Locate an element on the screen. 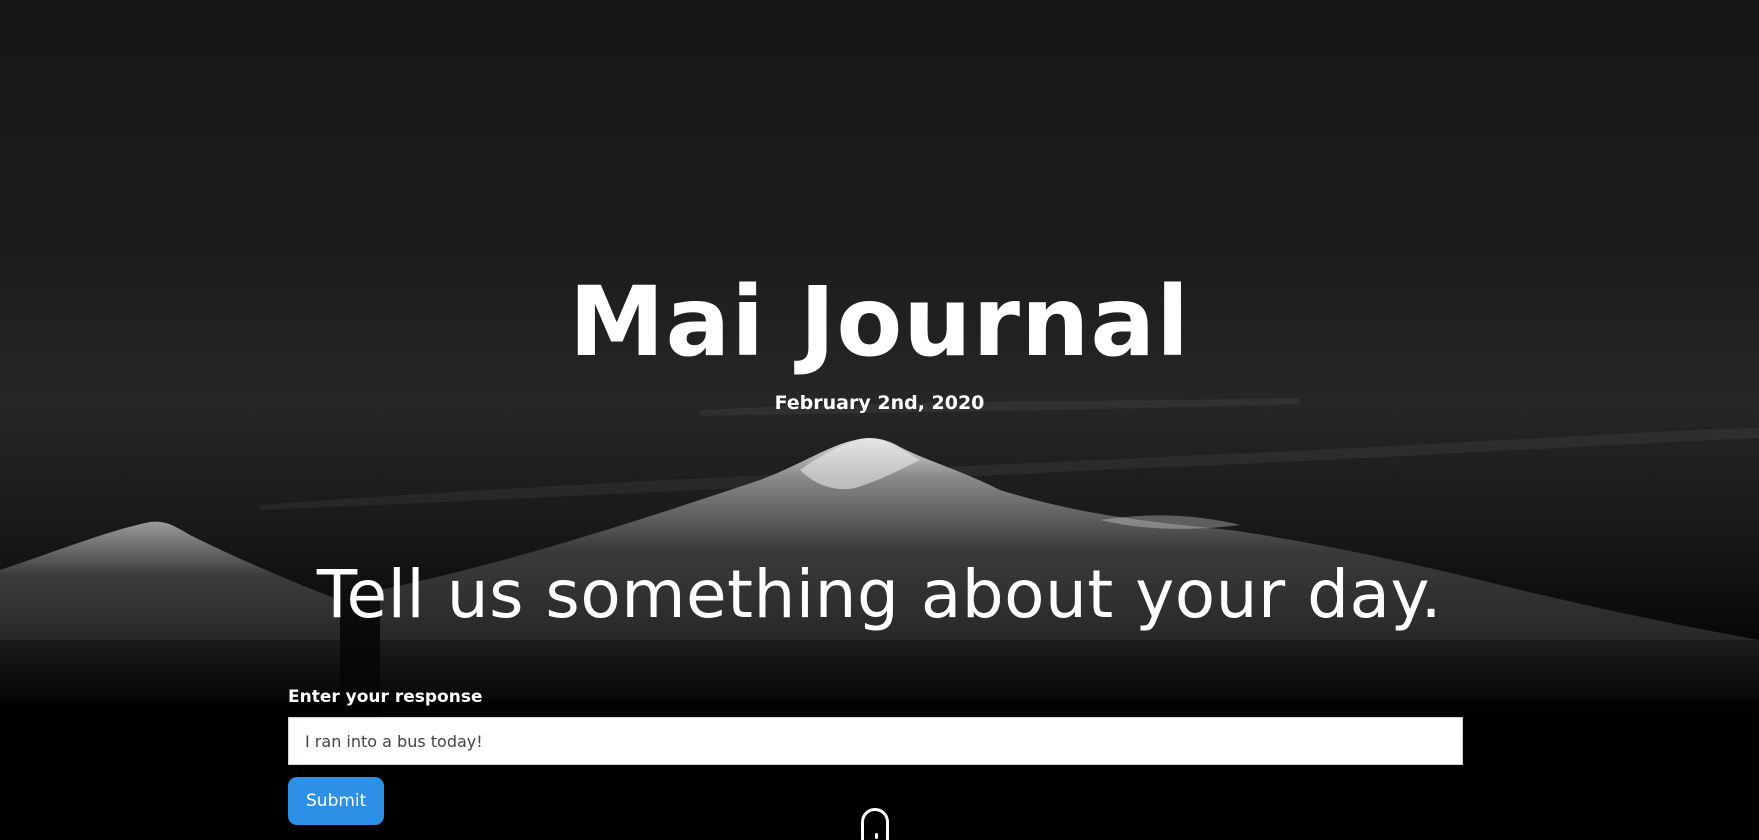  entry-date: February 2nd, 2020 is located at coordinates (879, 403).